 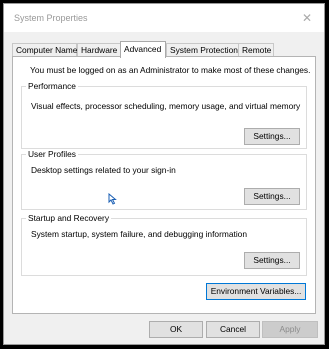 I want to click on apply-button: Apply, so click(x=290, y=329).